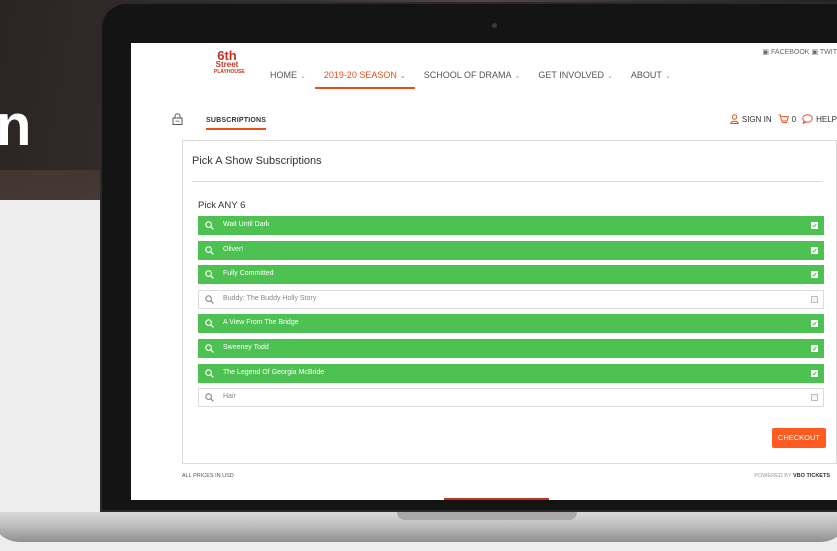  I want to click on laptop-notch, so click(487, 516).